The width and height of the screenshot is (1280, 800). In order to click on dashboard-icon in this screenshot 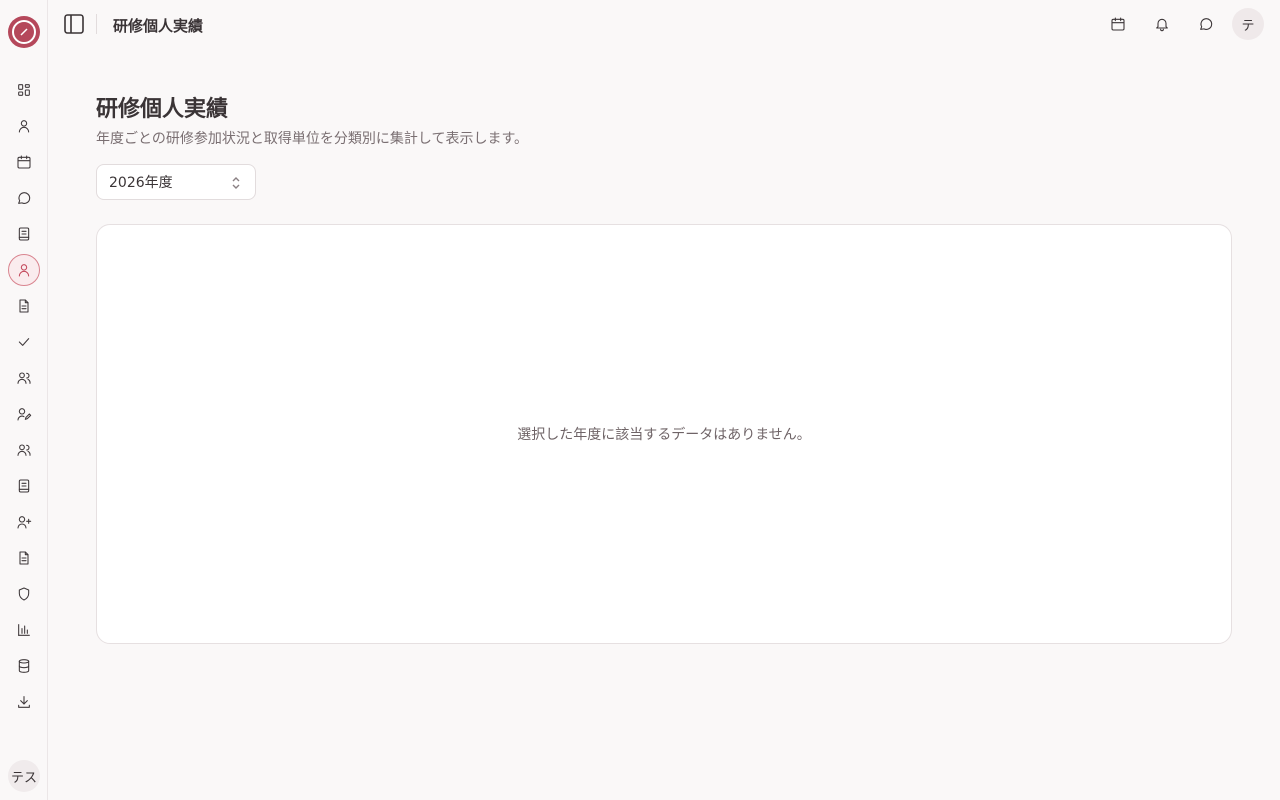, I will do `click(24, 90)`.